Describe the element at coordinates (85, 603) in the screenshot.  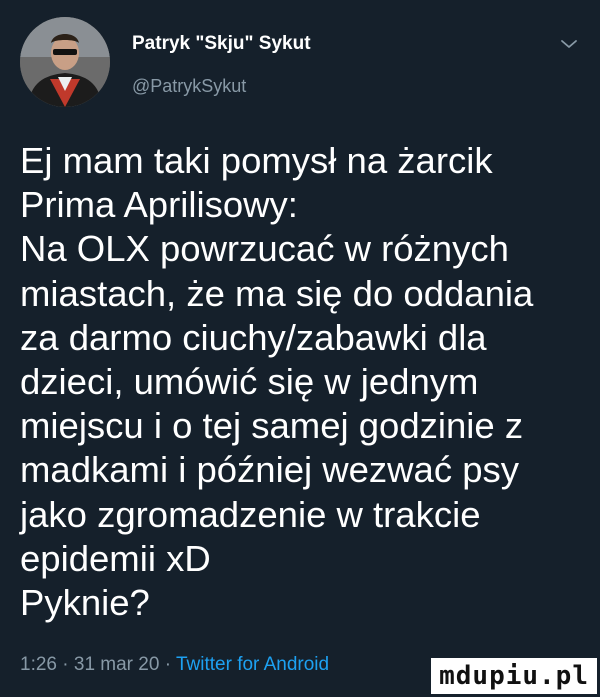
I see `tweet-text-line: Pyknie?` at that location.